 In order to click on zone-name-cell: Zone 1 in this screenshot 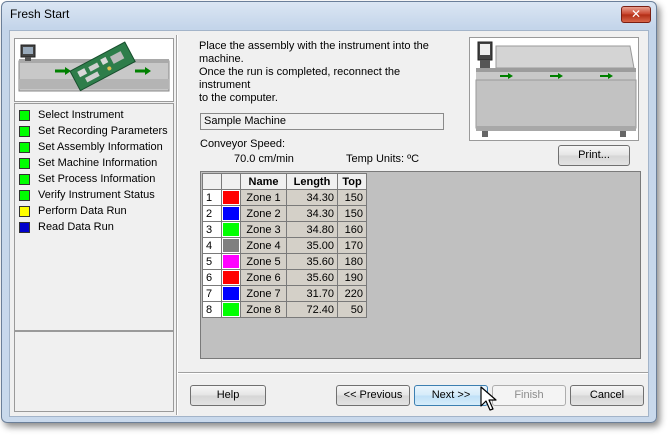, I will do `click(263, 197)`.